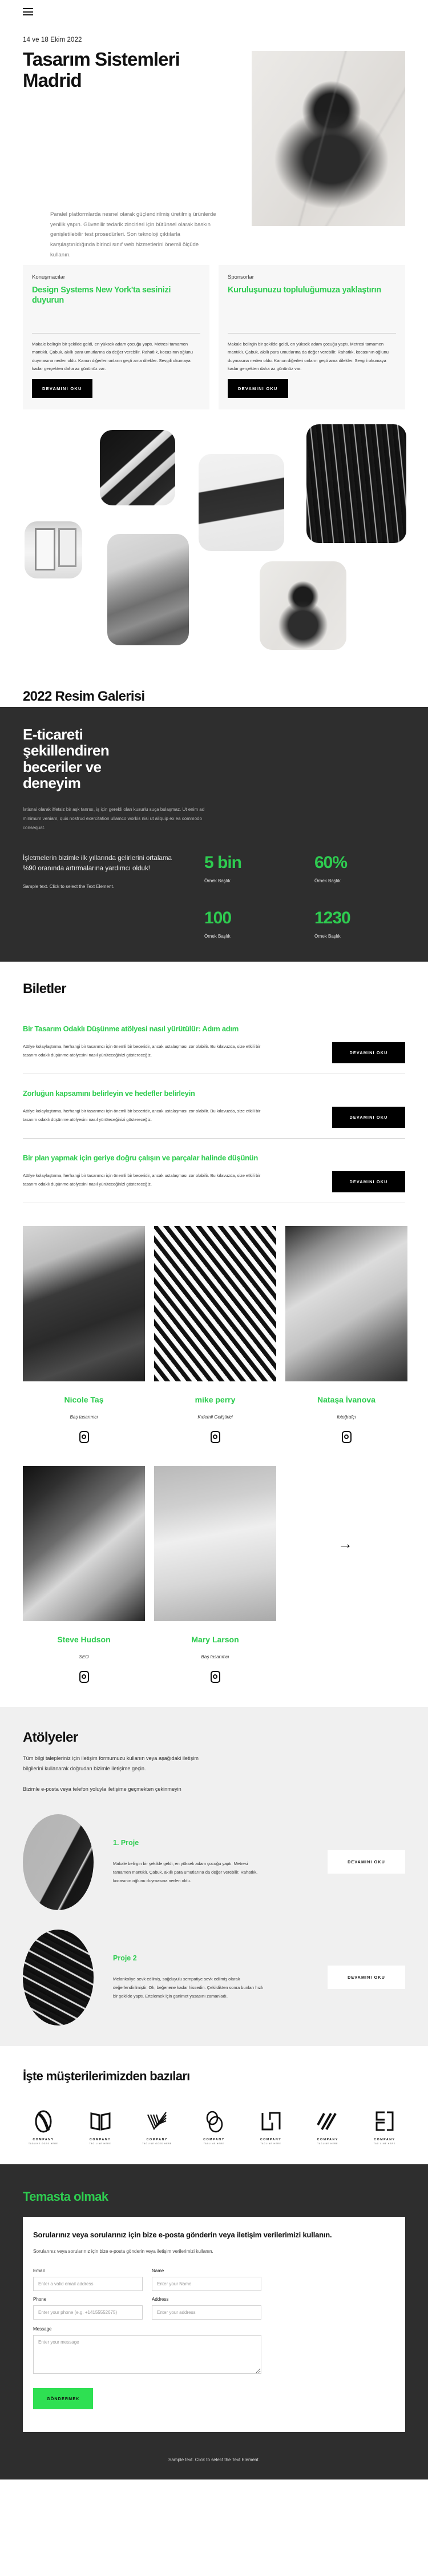 The width and height of the screenshot is (428, 2576). What do you see at coordinates (215, 1656) in the screenshot?
I see `member-role: Baş tasarımcı` at bounding box center [215, 1656].